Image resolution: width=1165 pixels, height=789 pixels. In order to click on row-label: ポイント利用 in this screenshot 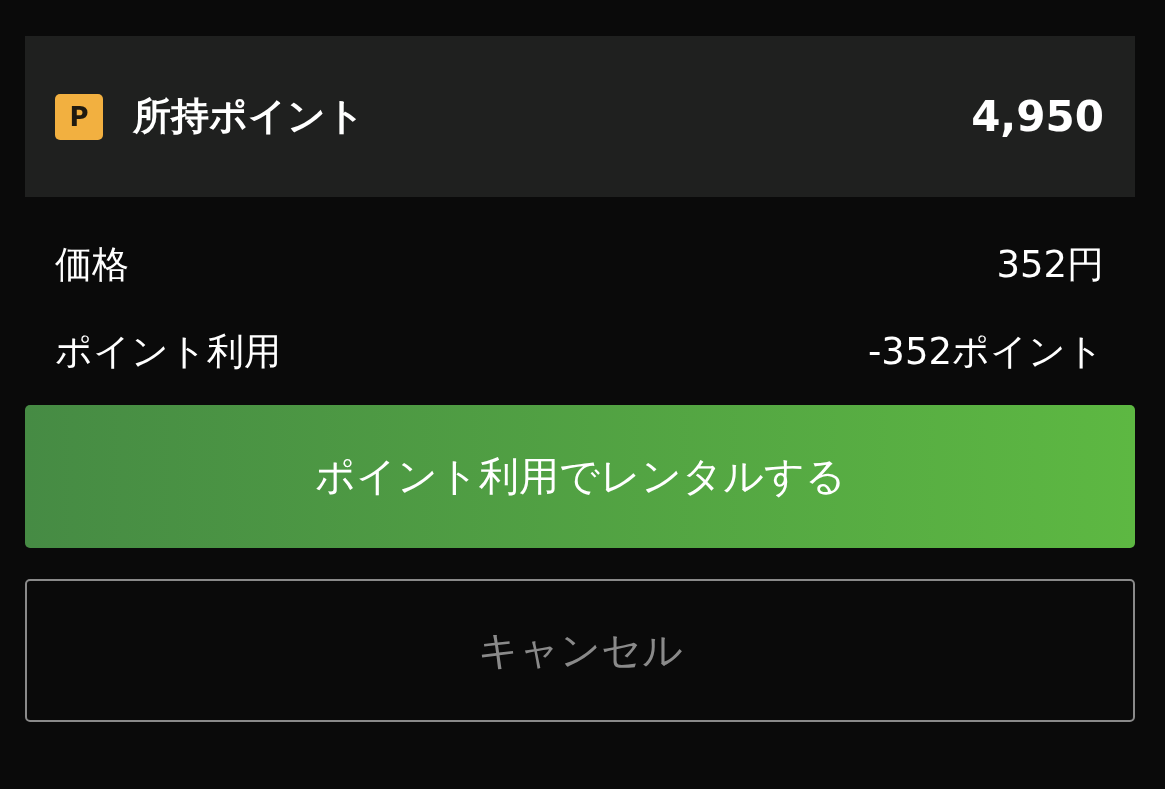, I will do `click(168, 352)`.